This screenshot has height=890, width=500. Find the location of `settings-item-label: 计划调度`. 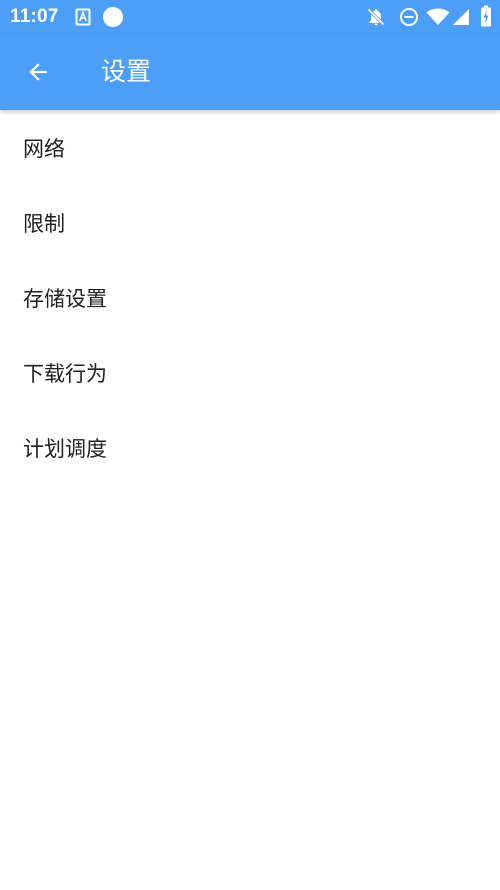

settings-item-label: 计划调度 is located at coordinates (65, 448).